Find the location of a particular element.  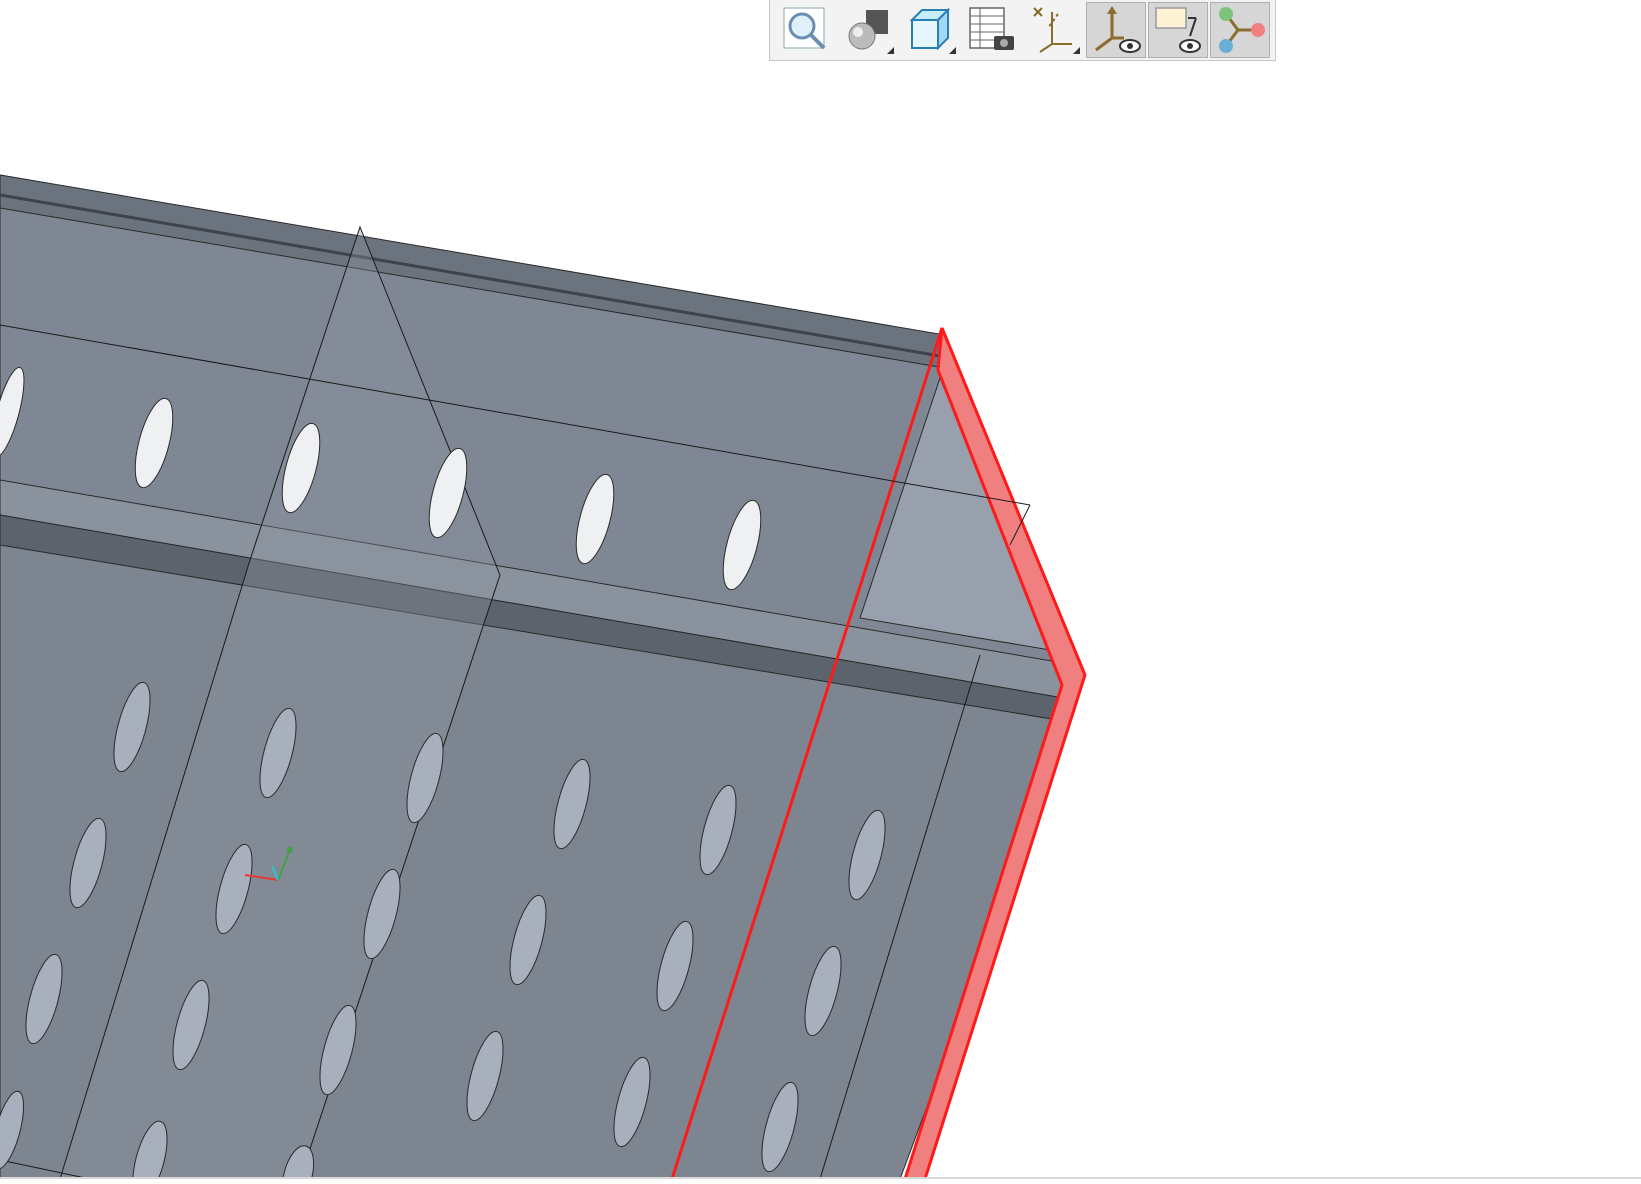

table-snapshot-button is located at coordinates (992, 30).